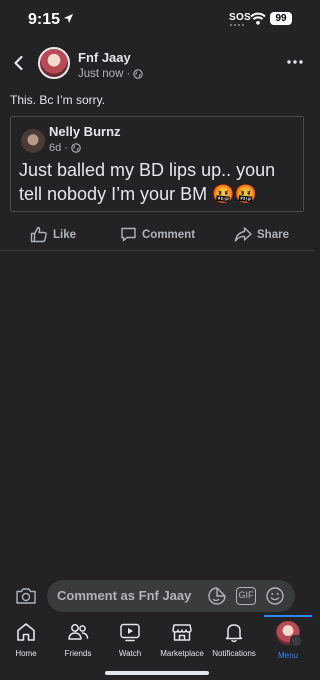 The height and width of the screenshot is (680, 320). I want to click on tab-watch: Watch, so click(130, 639).